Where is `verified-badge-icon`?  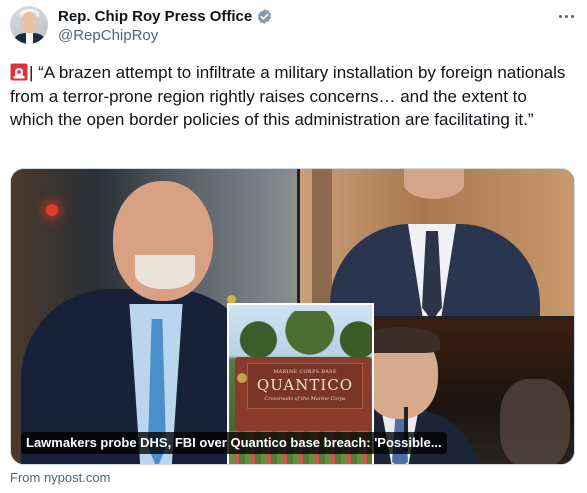
verified-badge-icon is located at coordinates (264, 16).